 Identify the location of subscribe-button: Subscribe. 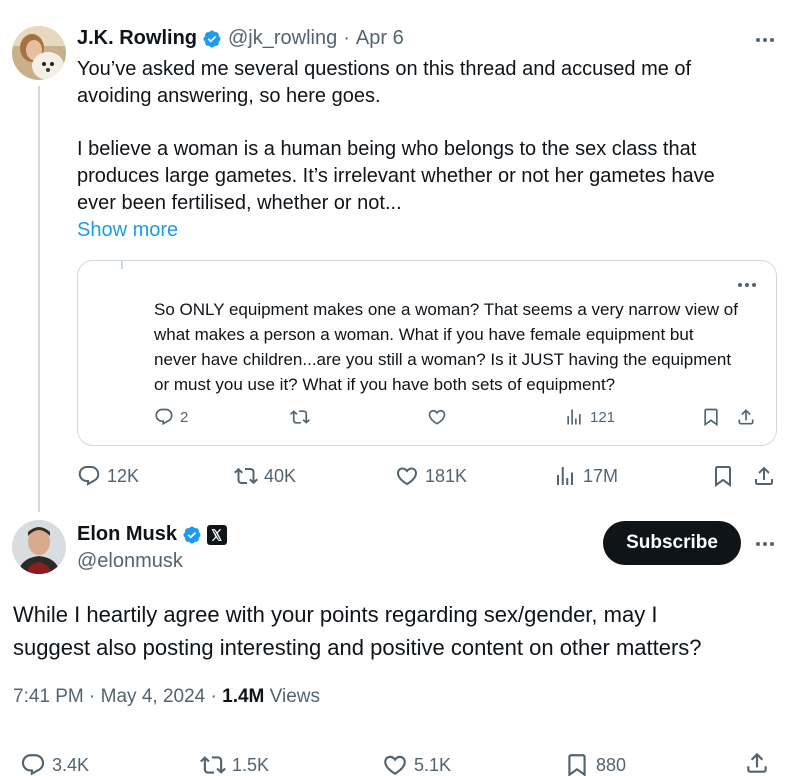
(672, 543).